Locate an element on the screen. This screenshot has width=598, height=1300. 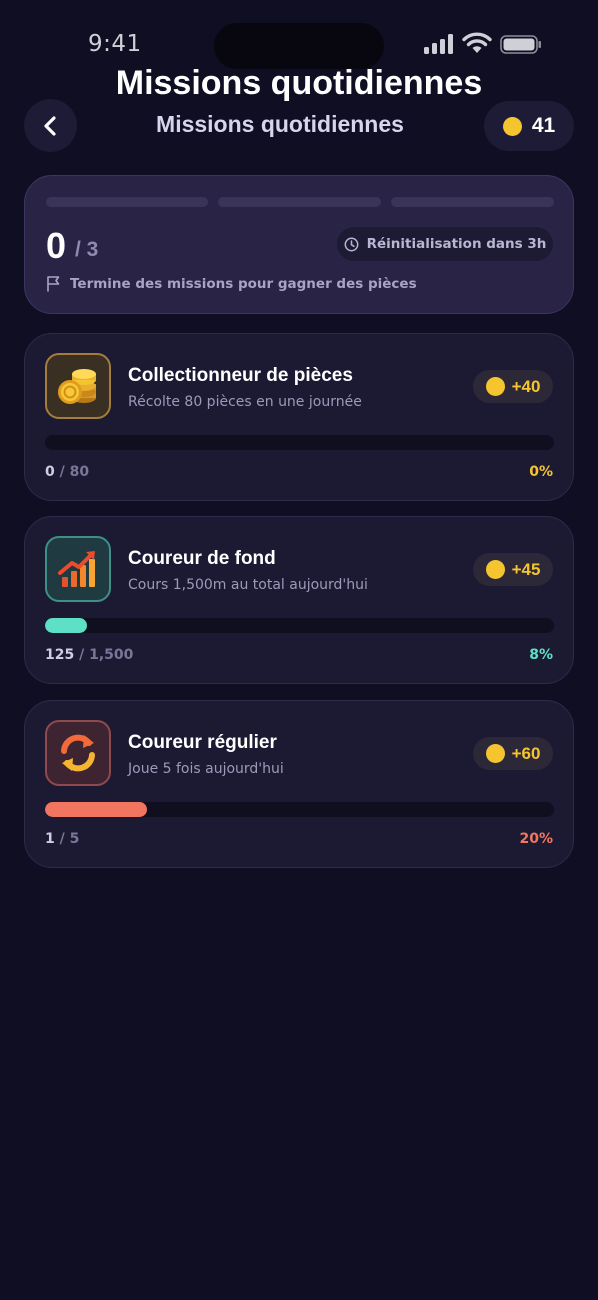
progress-current: 1 is located at coordinates (50, 839).